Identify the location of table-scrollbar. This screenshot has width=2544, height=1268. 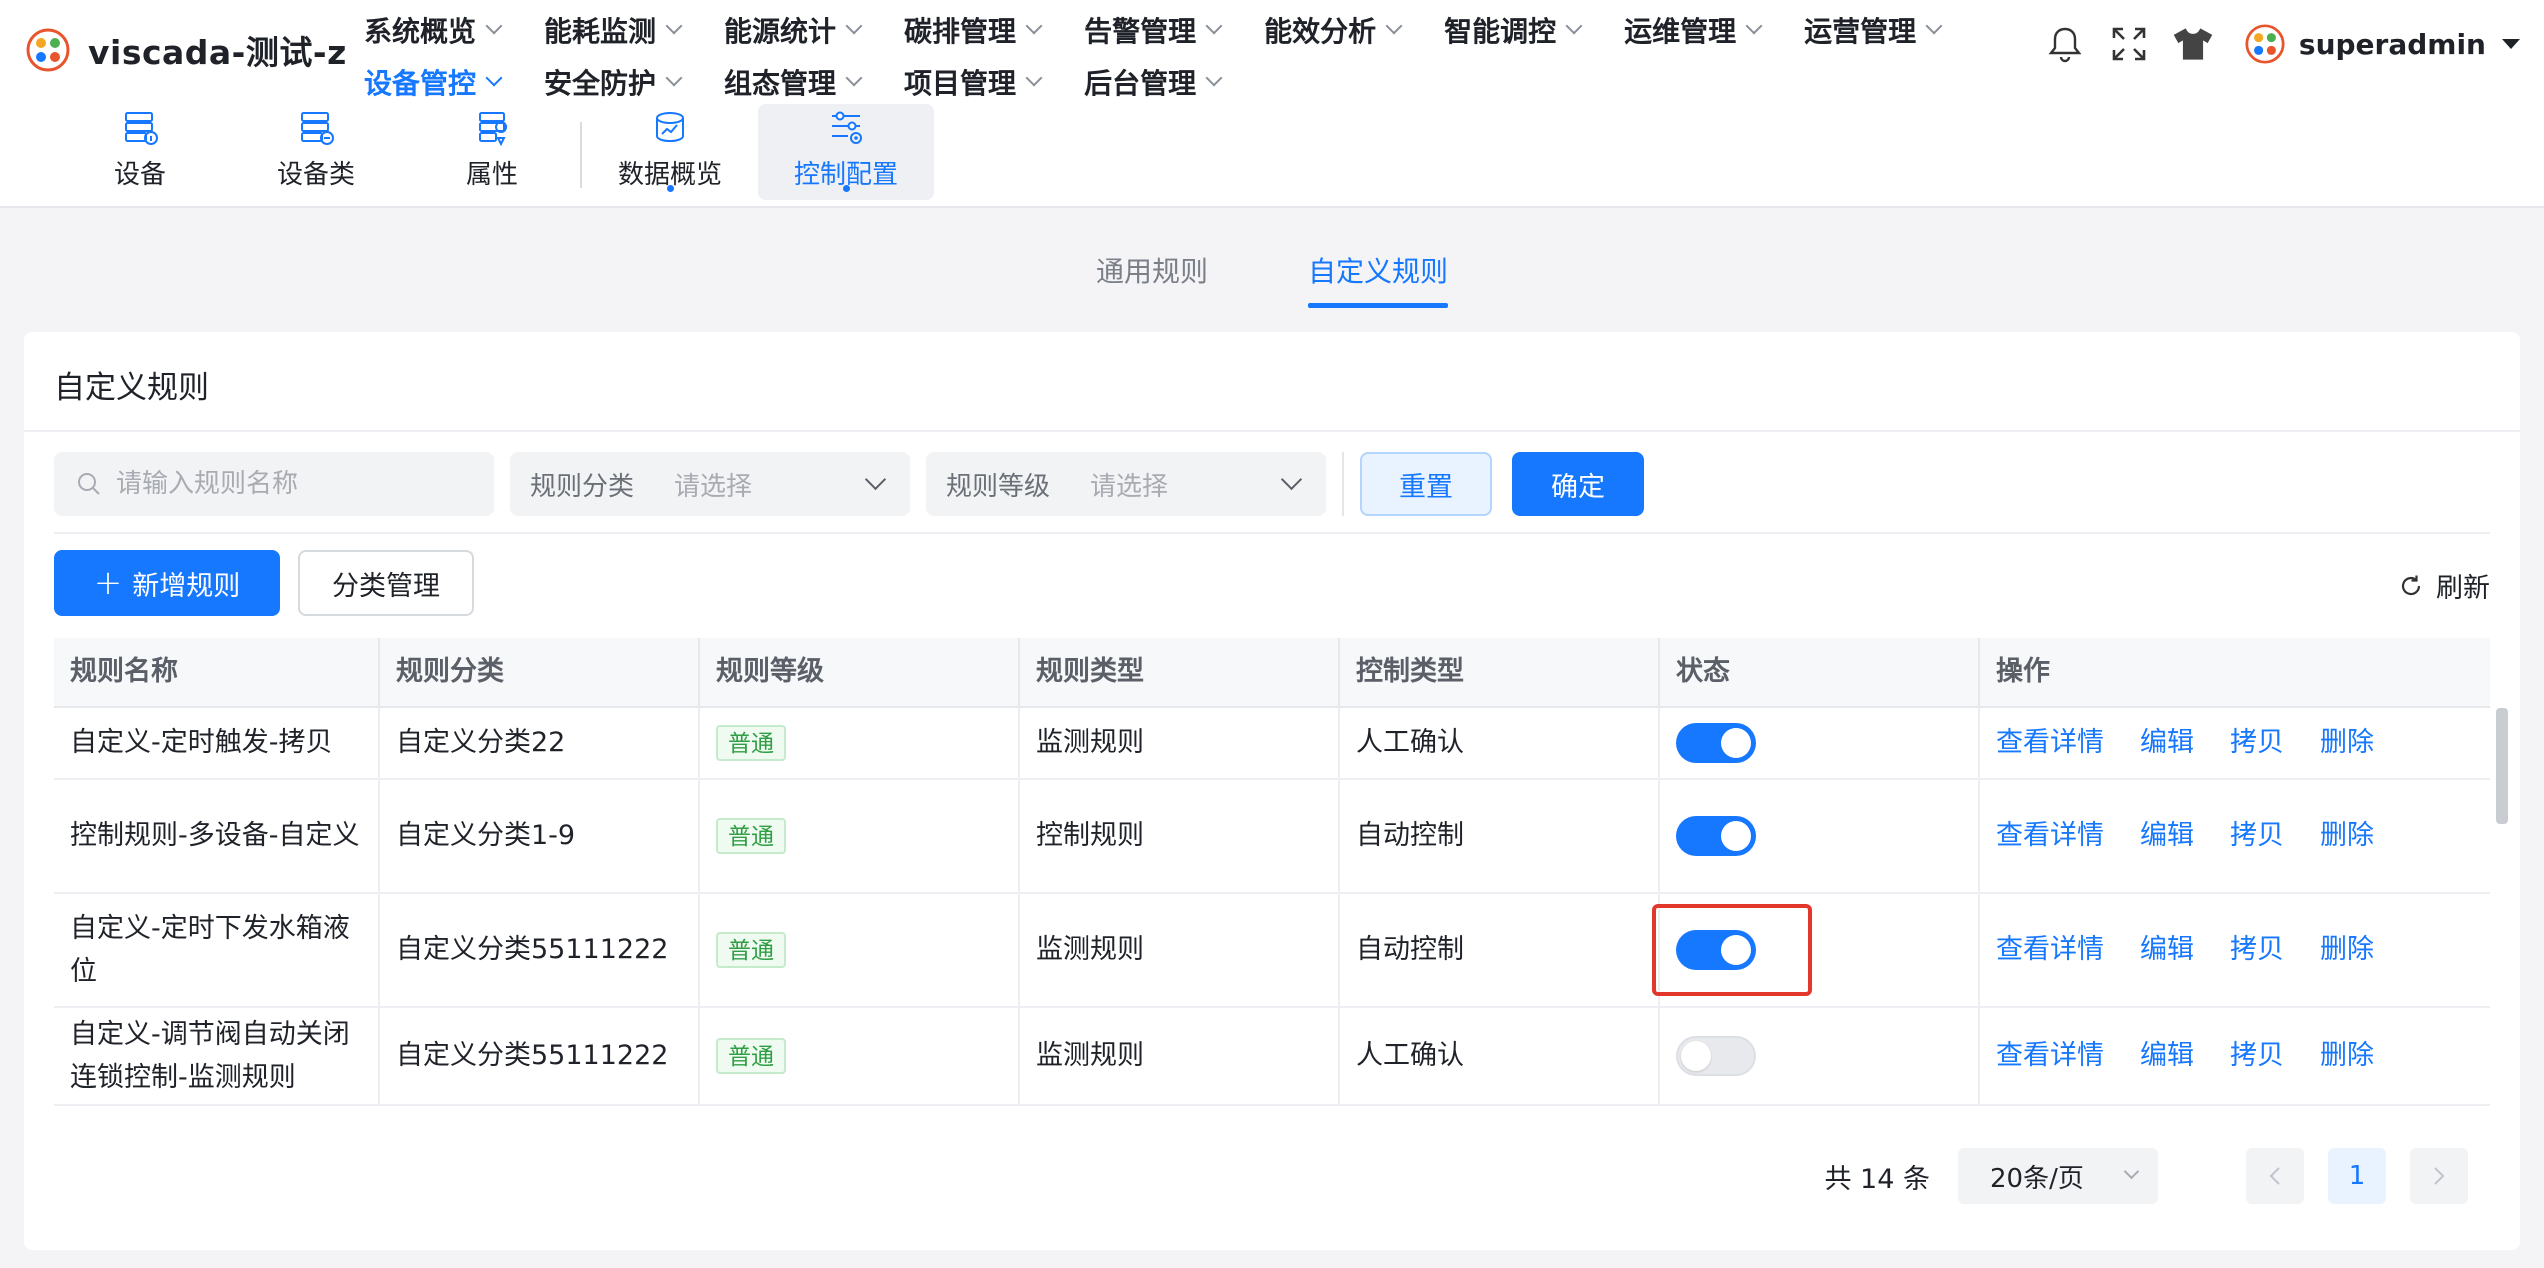
(2502, 766).